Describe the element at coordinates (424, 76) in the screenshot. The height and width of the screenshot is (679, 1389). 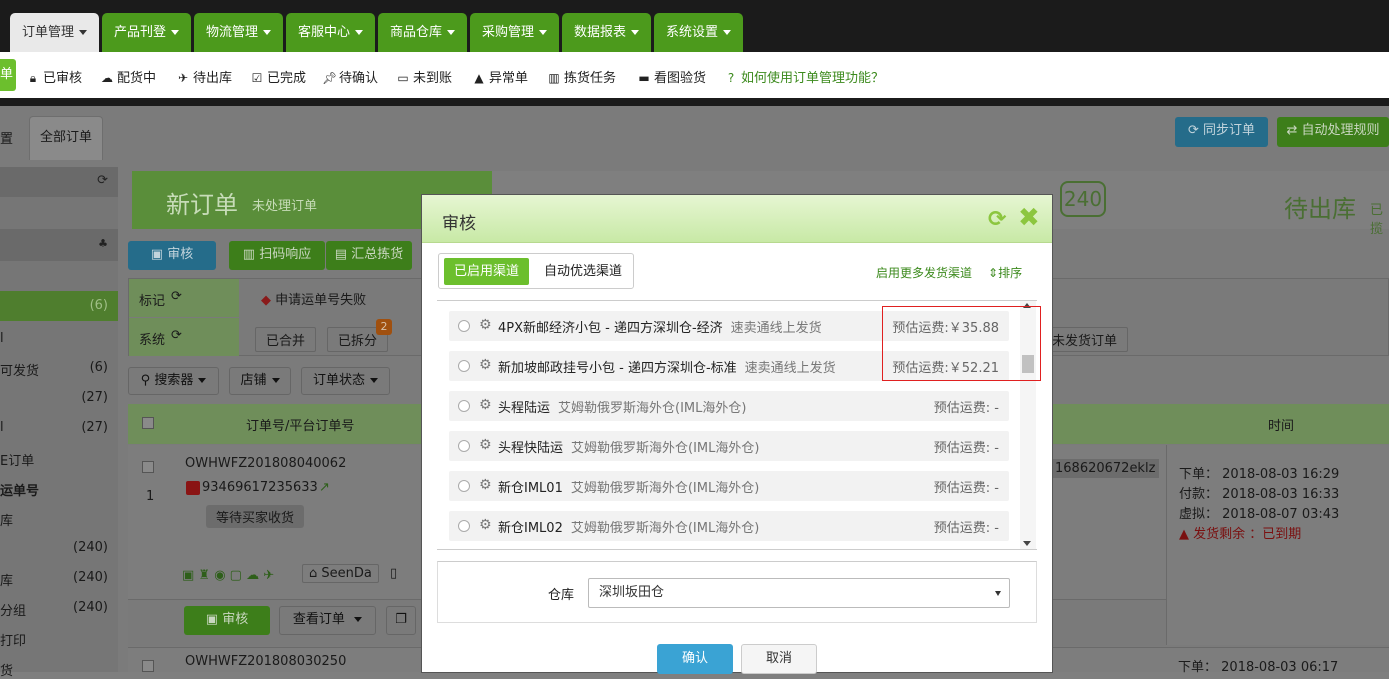
I see `subnav-unpaid: ▭ 未到账` at that location.